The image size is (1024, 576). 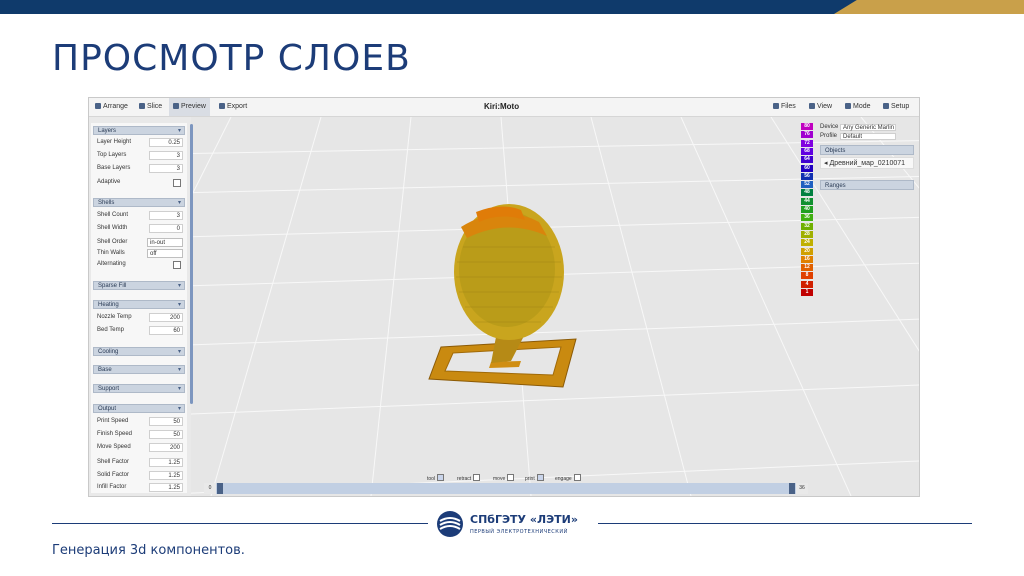 What do you see at coordinates (867, 163) in the screenshot?
I see `object-item: ◂ Древний_мар_0210071` at bounding box center [867, 163].